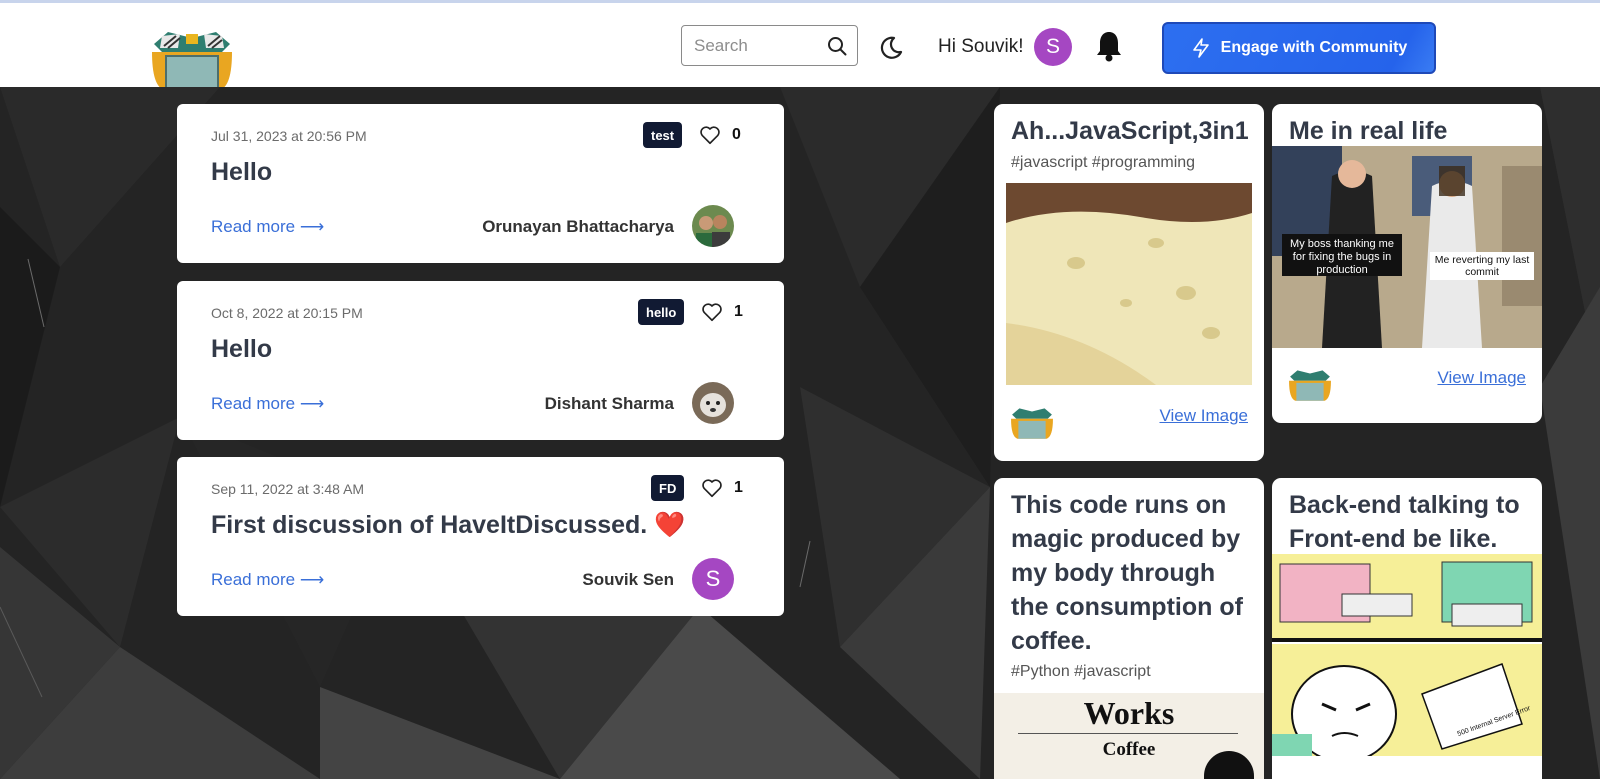 Image resolution: width=1600 pixels, height=779 pixels. I want to click on cheese-image, so click(1129, 284).